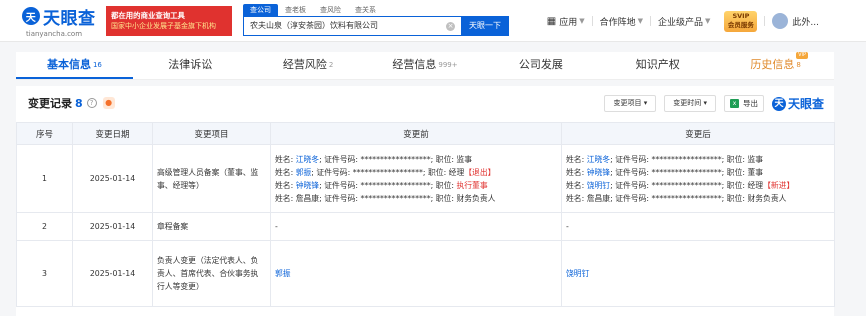  I want to click on section-count: 8, so click(79, 103).